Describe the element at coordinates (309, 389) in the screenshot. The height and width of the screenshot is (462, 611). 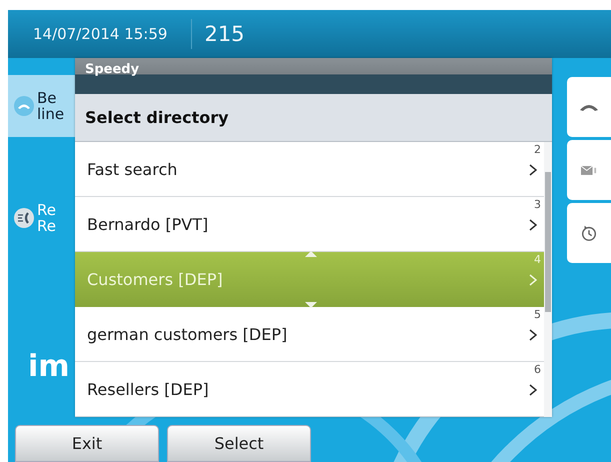
I see `directory-item: Resellers [DEP] 6` at that location.